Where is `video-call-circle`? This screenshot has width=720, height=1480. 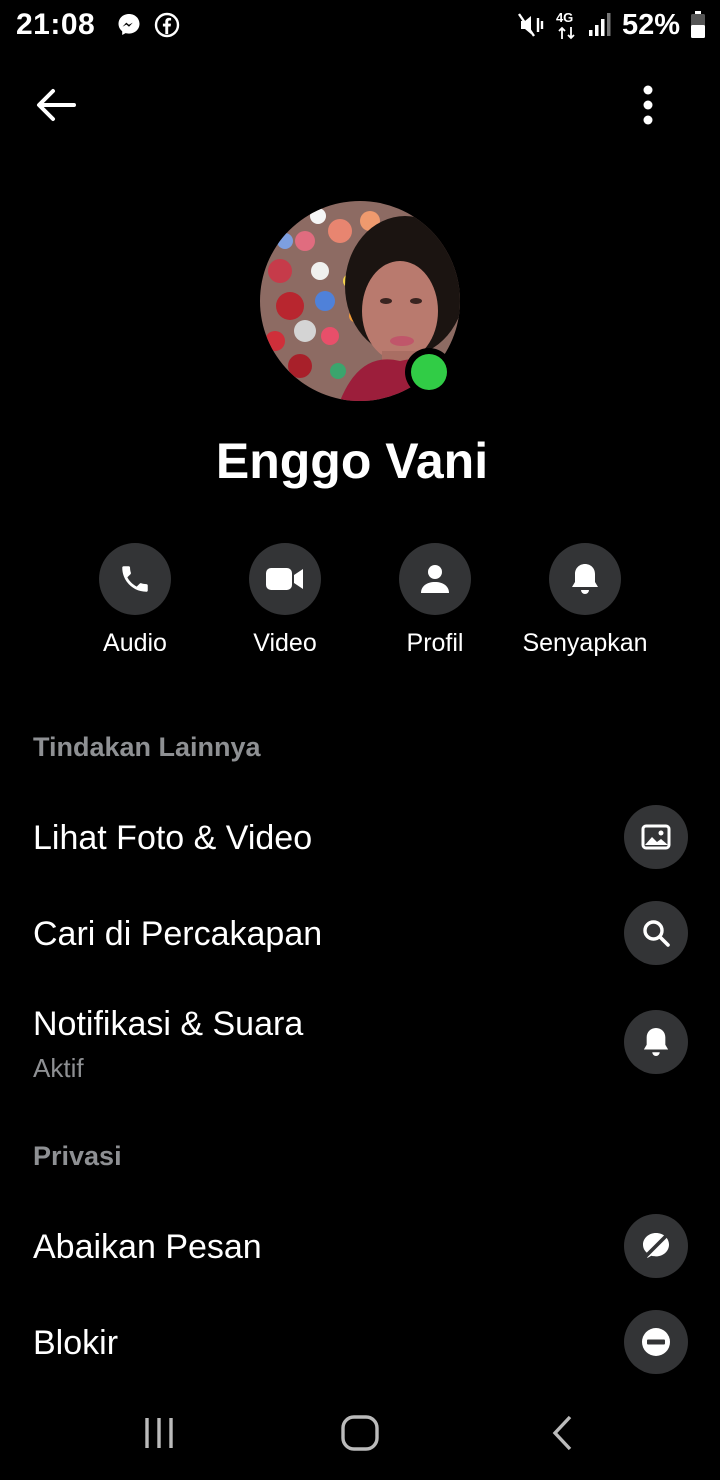
video-call-circle is located at coordinates (285, 579).